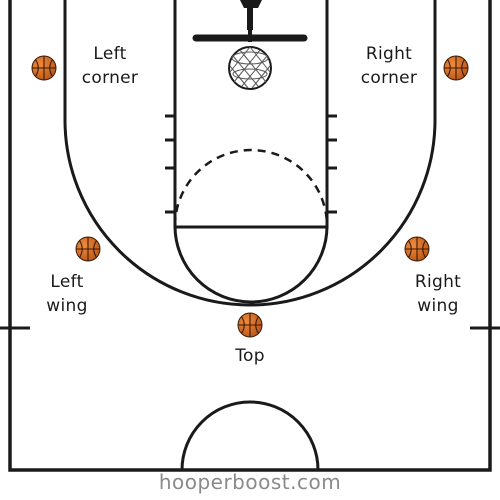 The height and width of the screenshot is (500, 500). What do you see at coordinates (389, 54) in the screenshot?
I see `label-right-corner-line1: Right` at bounding box center [389, 54].